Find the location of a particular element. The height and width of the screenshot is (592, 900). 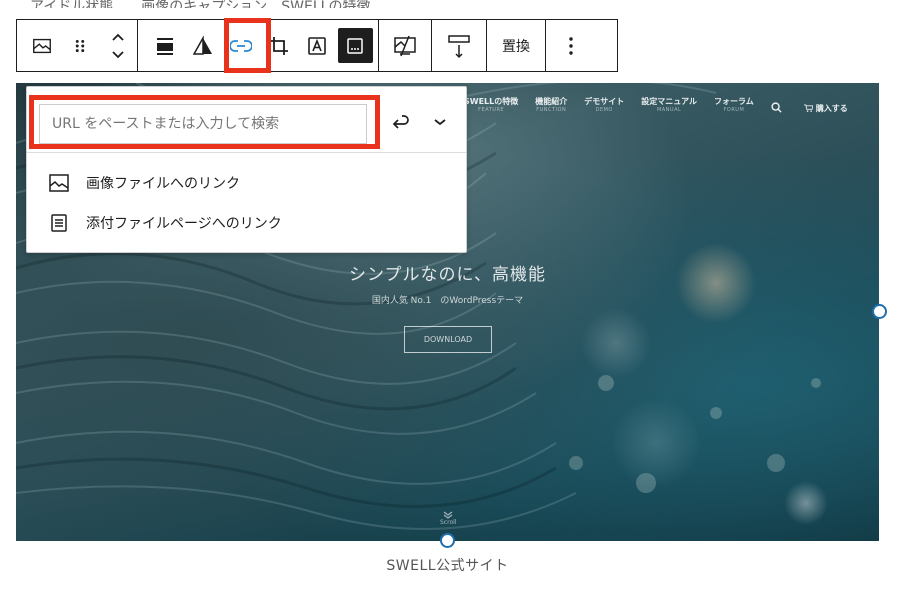

link-icon is located at coordinates (241, 45).